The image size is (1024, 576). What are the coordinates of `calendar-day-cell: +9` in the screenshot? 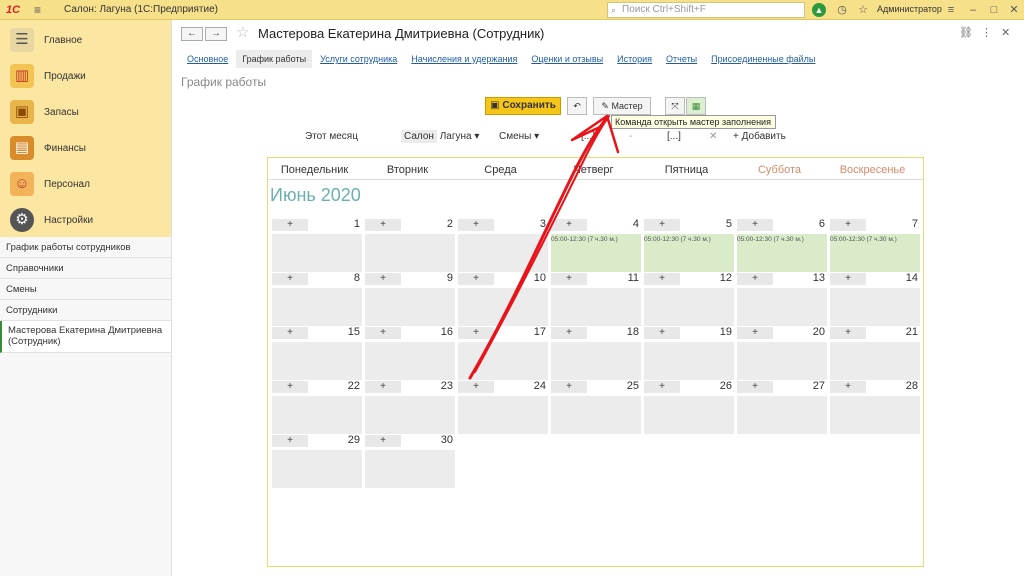 It's located at (409, 299).